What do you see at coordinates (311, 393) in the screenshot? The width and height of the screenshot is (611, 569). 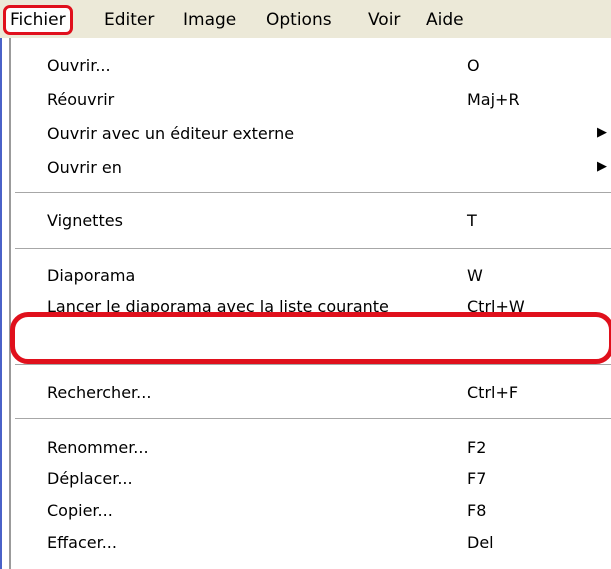 I see `menu-item-rechercher: Rechercher... Ctrl+F` at bounding box center [311, 393].